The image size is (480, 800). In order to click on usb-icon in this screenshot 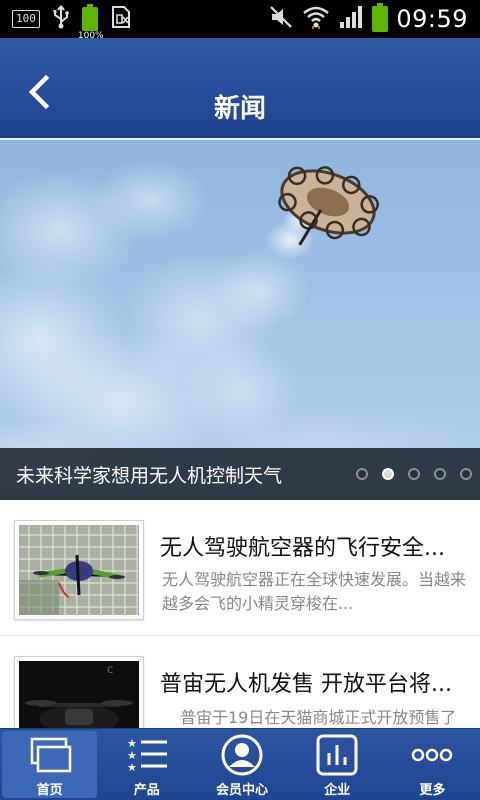, I will do `click(61, 19)`.